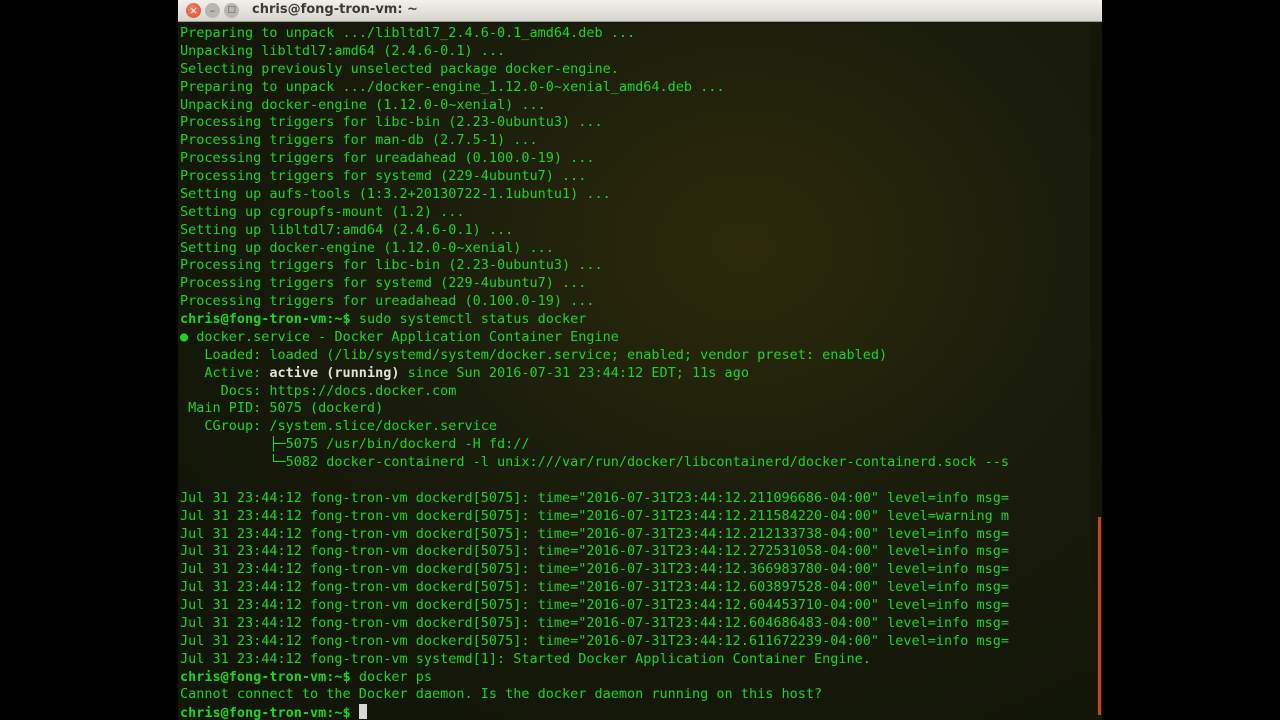  Describe the element at coordinates (640, 11) in the screenshot. I see `title-bar: × – □ chris@fong-tron-vm: ~` at that location.